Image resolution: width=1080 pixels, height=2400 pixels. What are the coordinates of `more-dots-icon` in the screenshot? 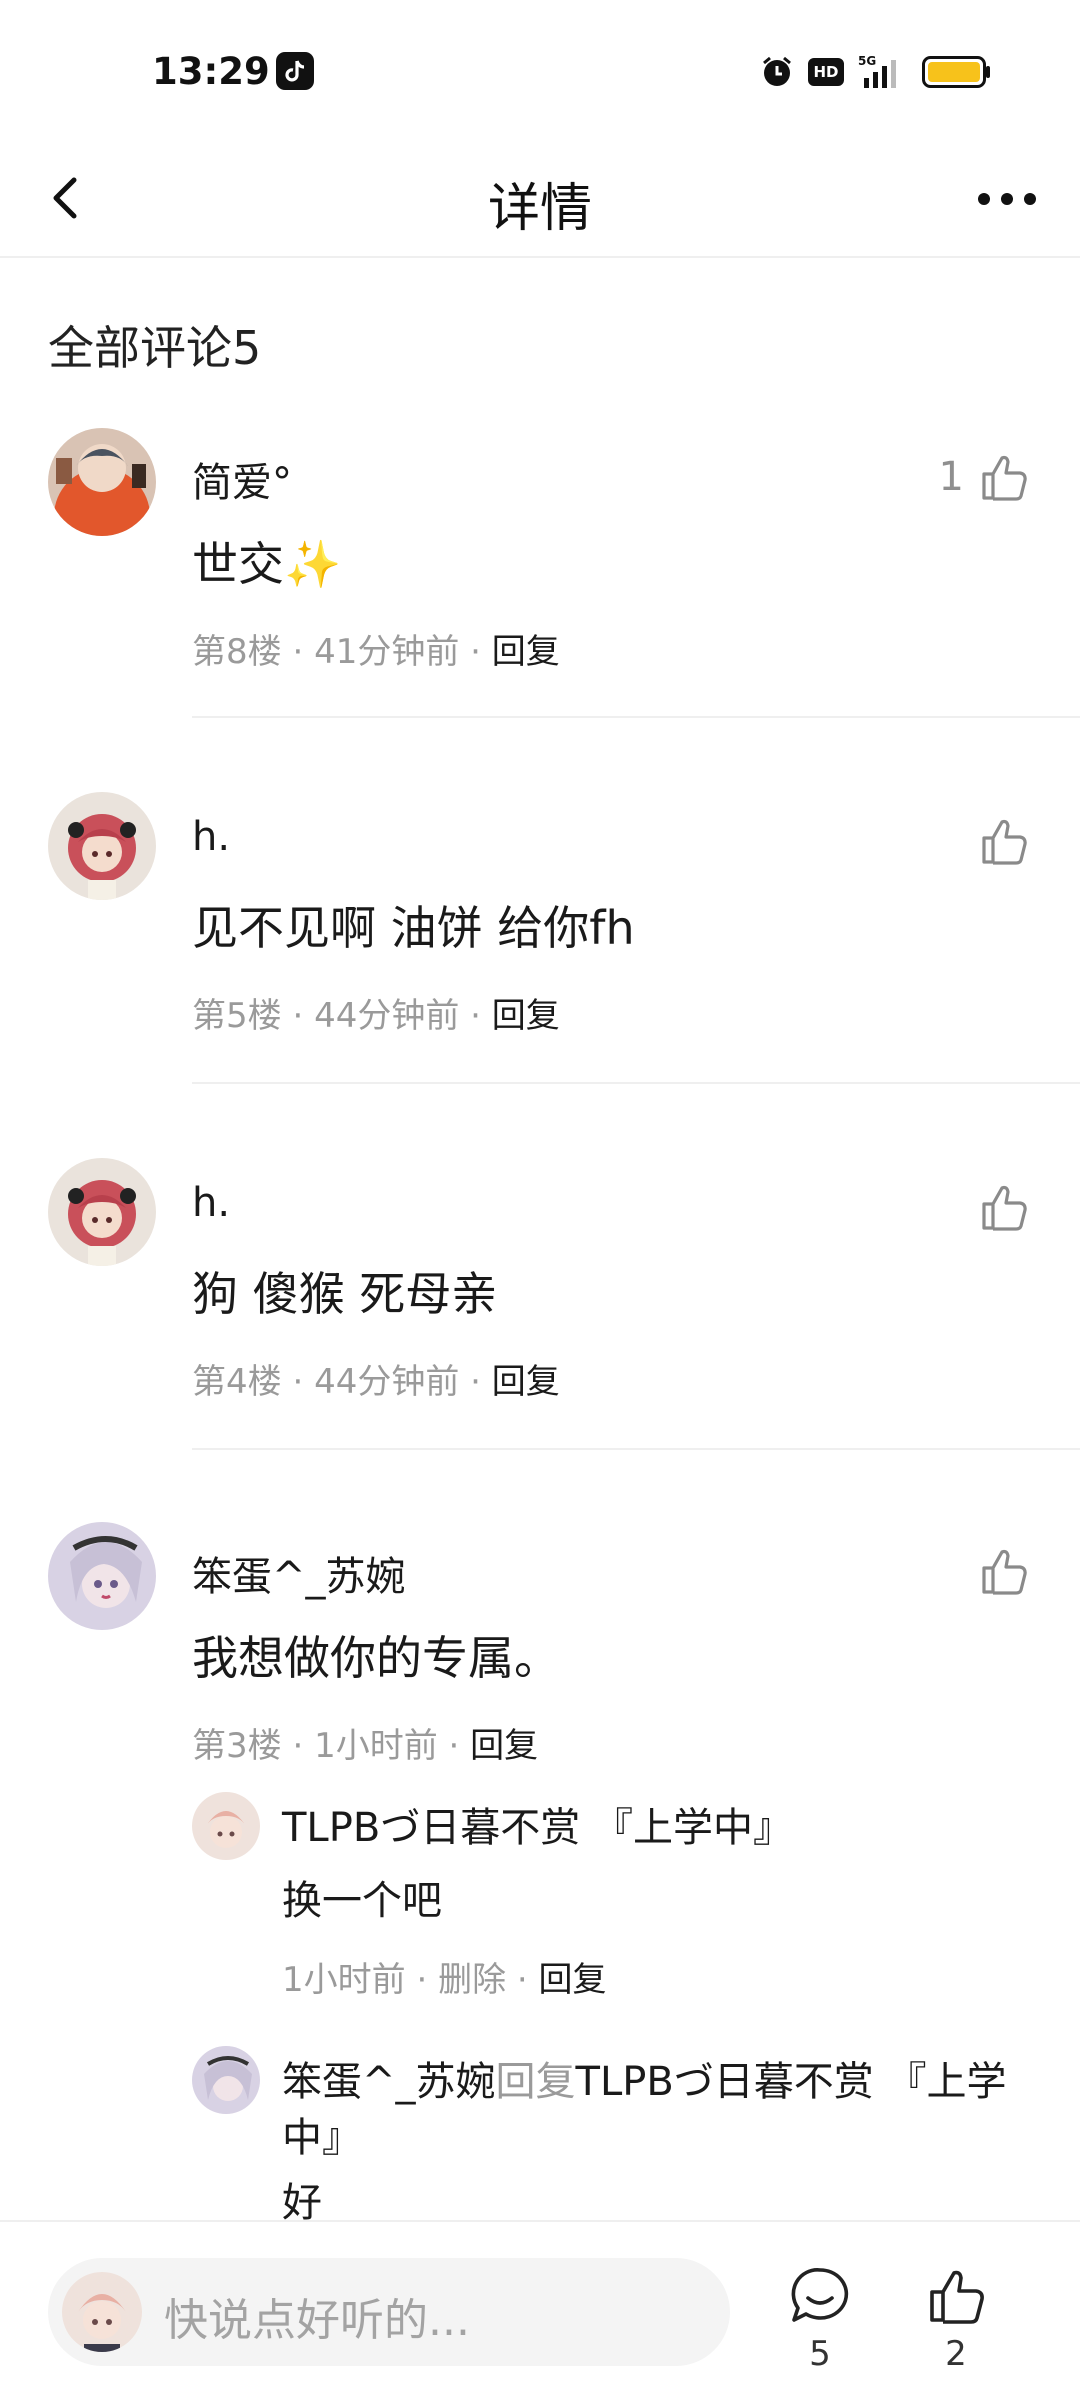 It's located at (1007, 199).